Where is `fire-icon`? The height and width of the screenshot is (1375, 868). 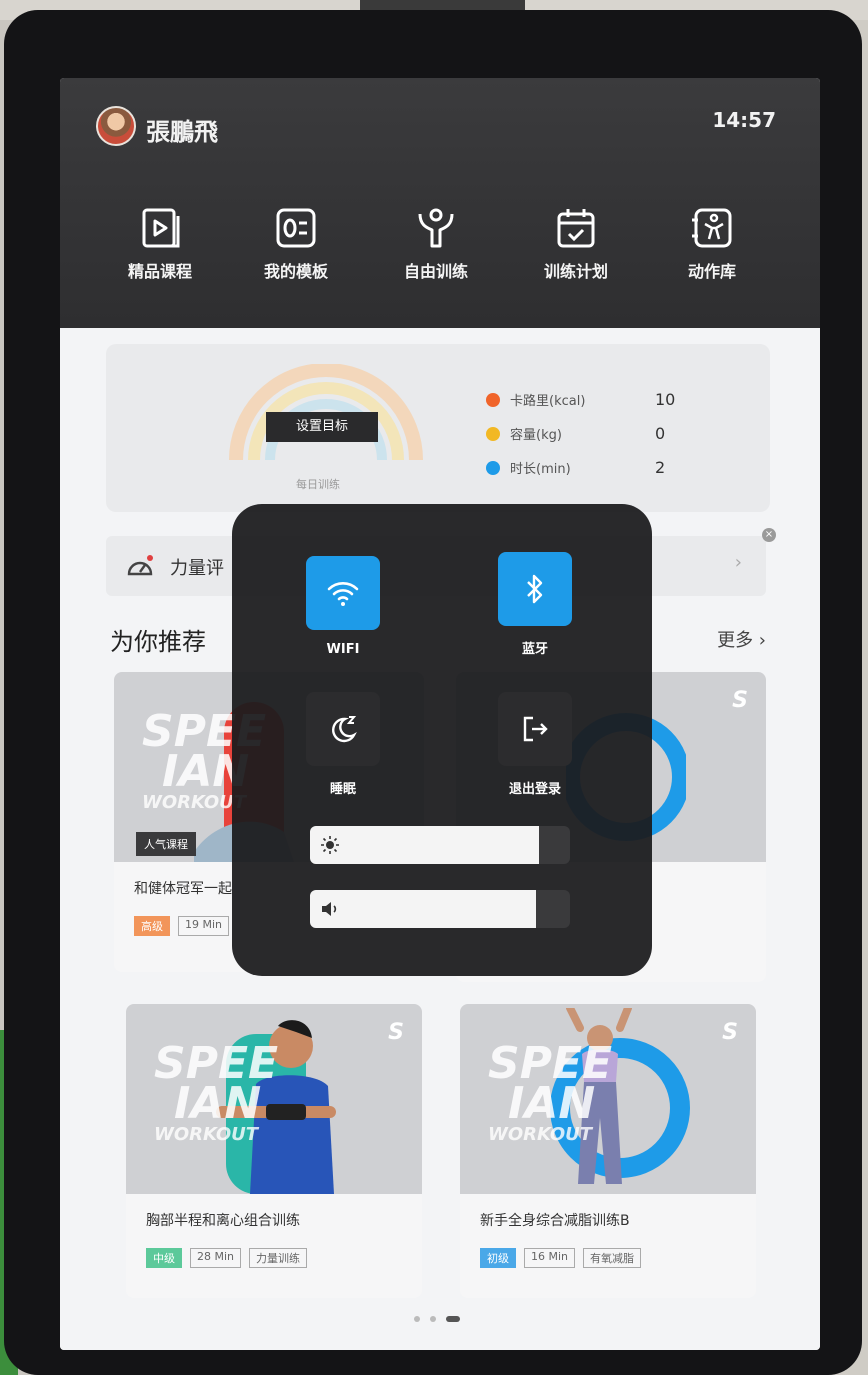
fire-icon is located at coordinates (493, 399).